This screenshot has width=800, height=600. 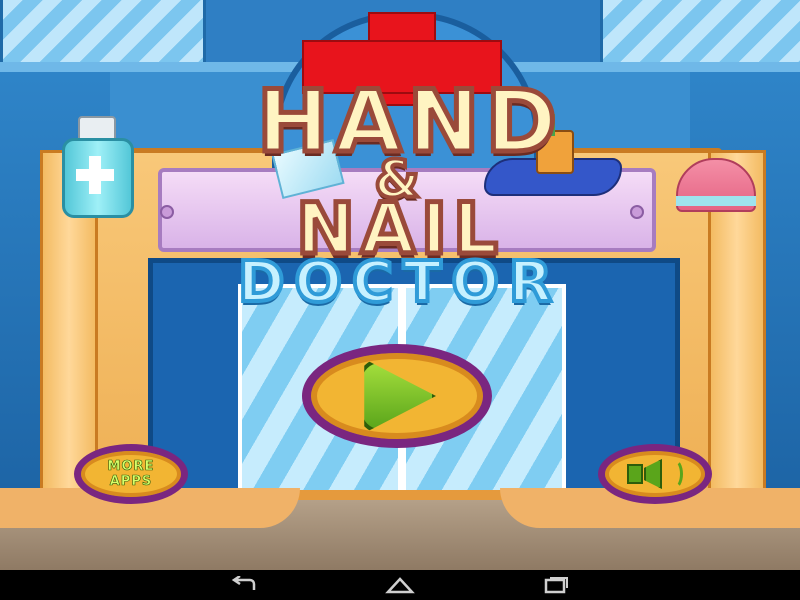 I want to click on home-icon, so click(x=400, y=585).